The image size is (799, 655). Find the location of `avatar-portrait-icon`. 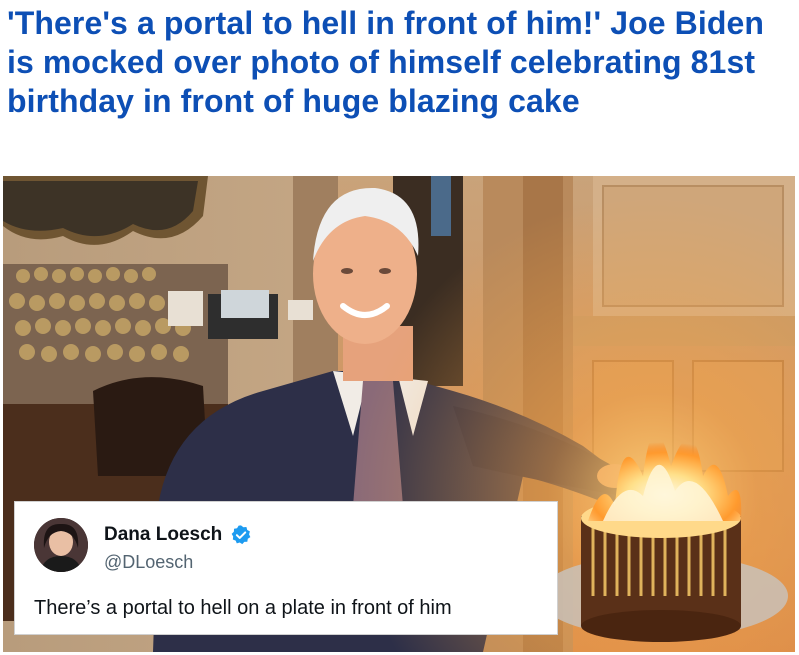

avatar-portrait-icon is located at coordinates (61, 545).